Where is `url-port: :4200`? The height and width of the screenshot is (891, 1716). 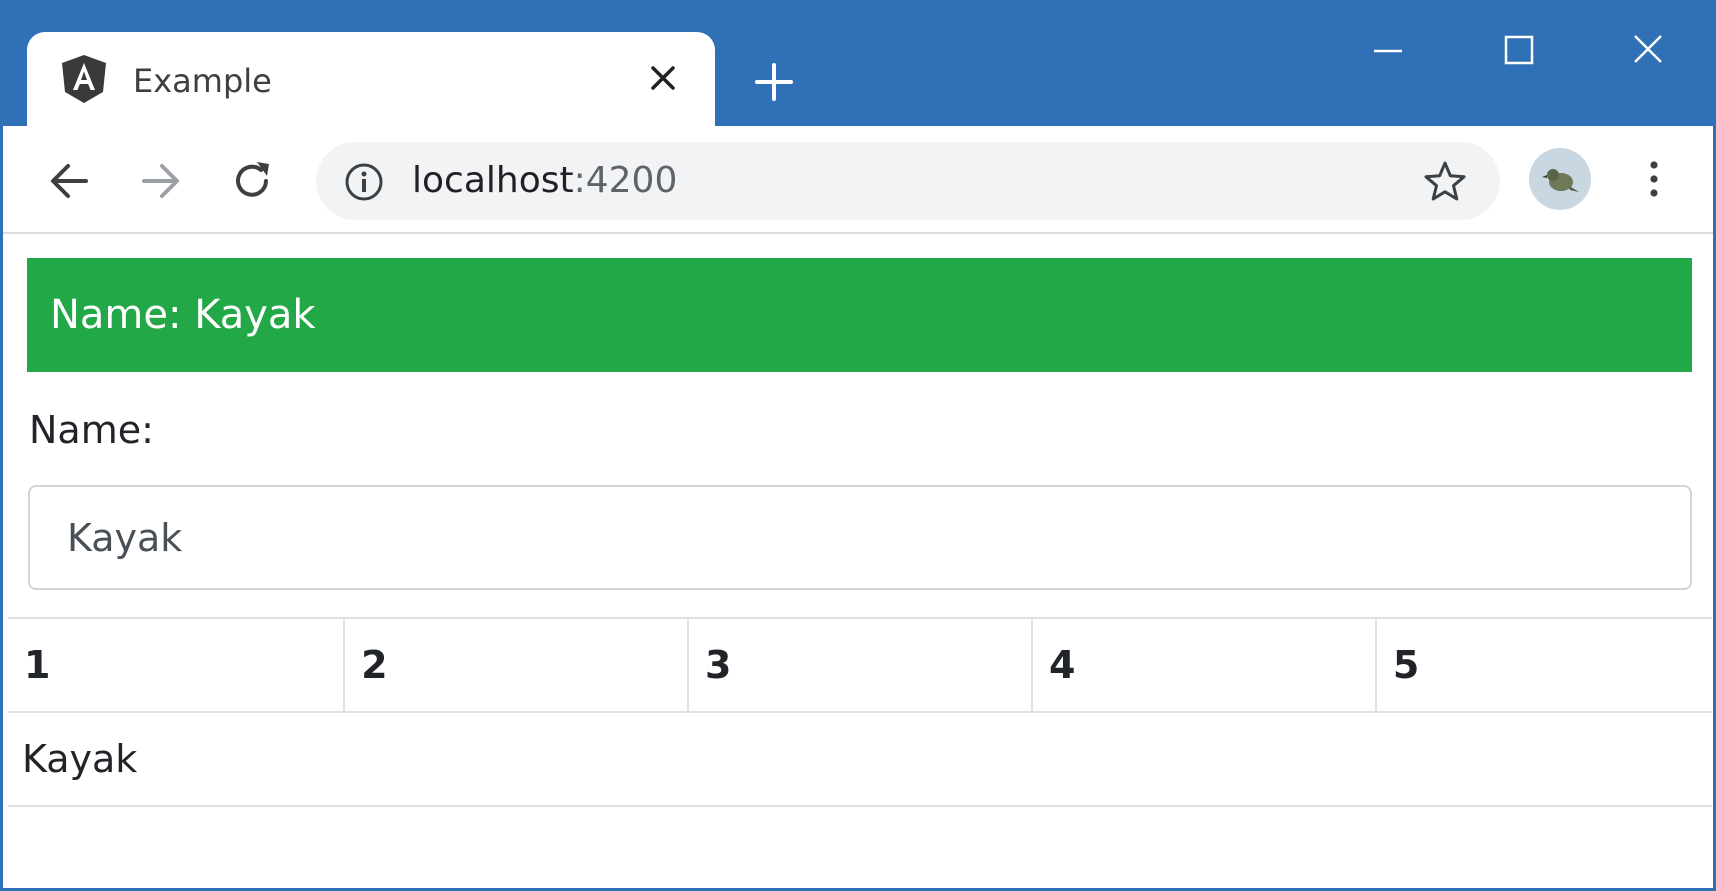
url-port: :4200 is located at coordinates (625, 180).